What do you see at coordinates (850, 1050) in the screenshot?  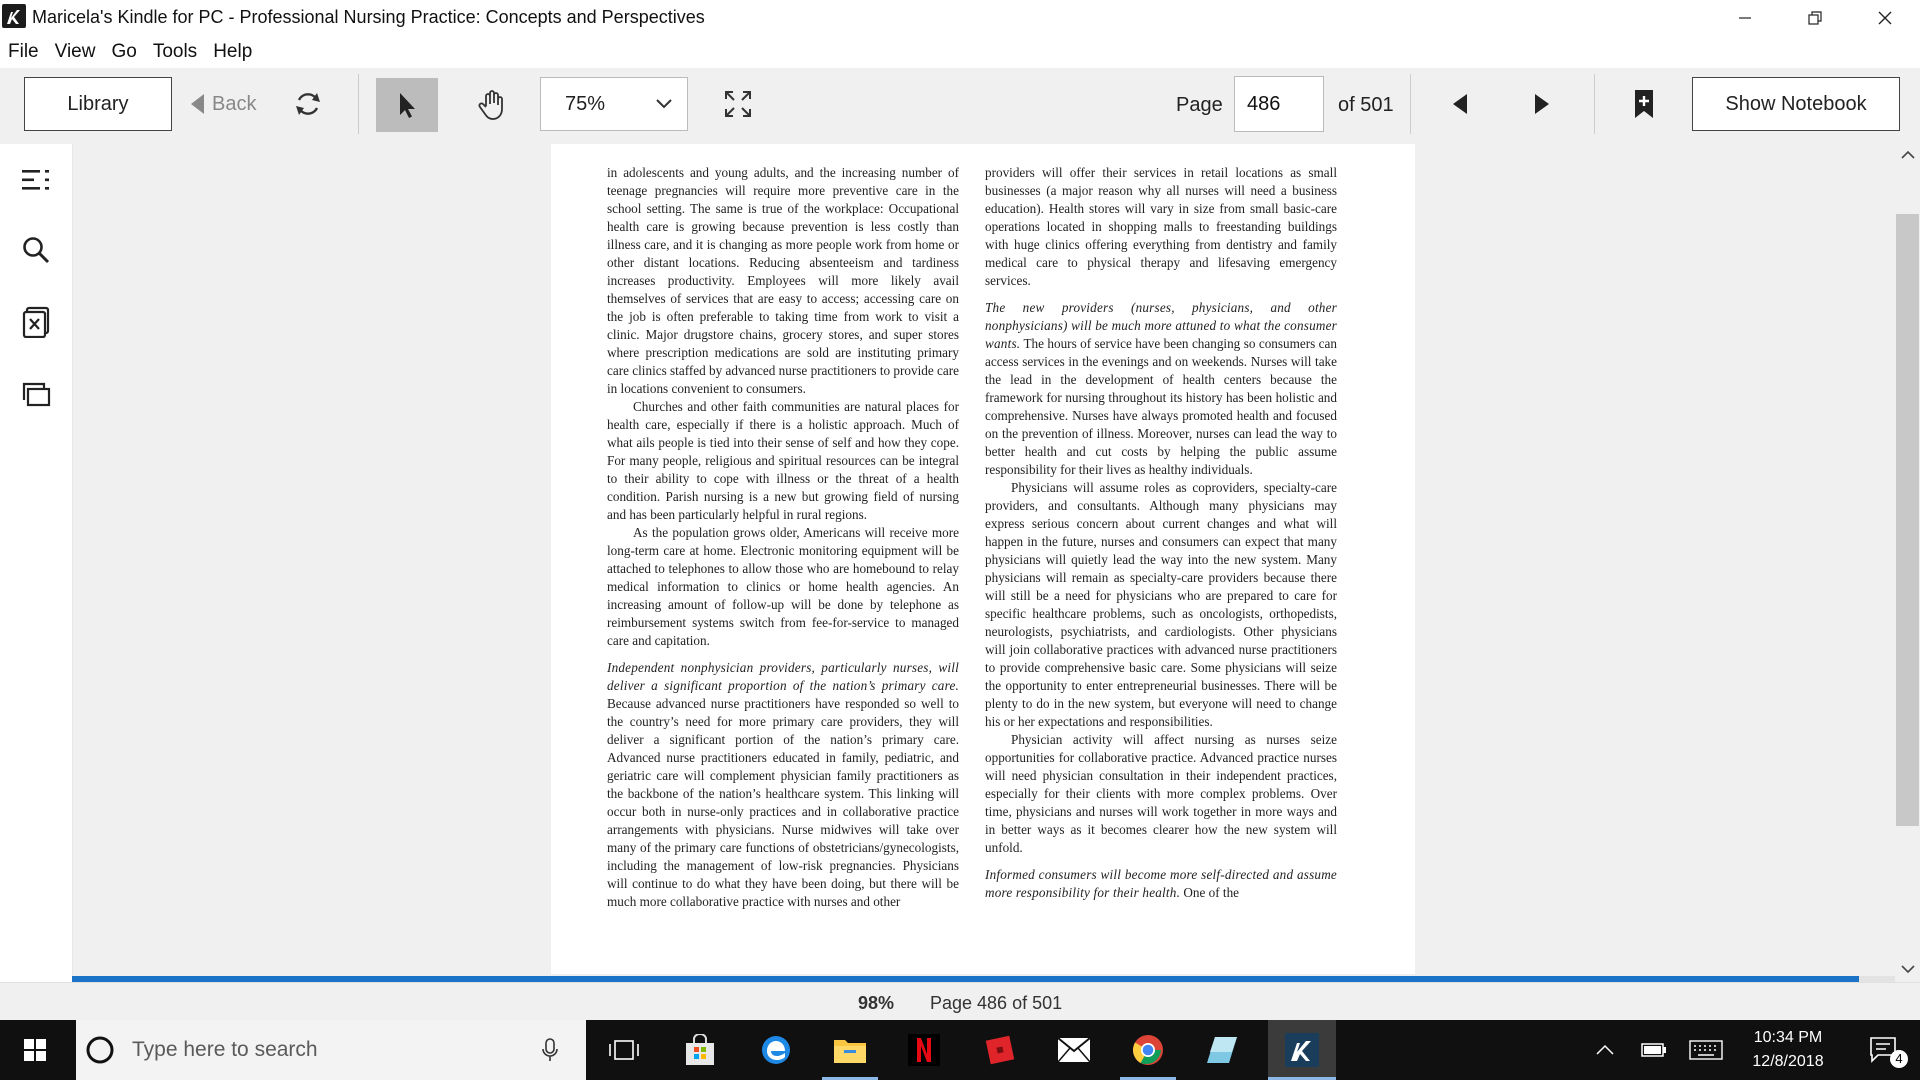 I see `file-explorer-button` at bounding box center [850, 1050].